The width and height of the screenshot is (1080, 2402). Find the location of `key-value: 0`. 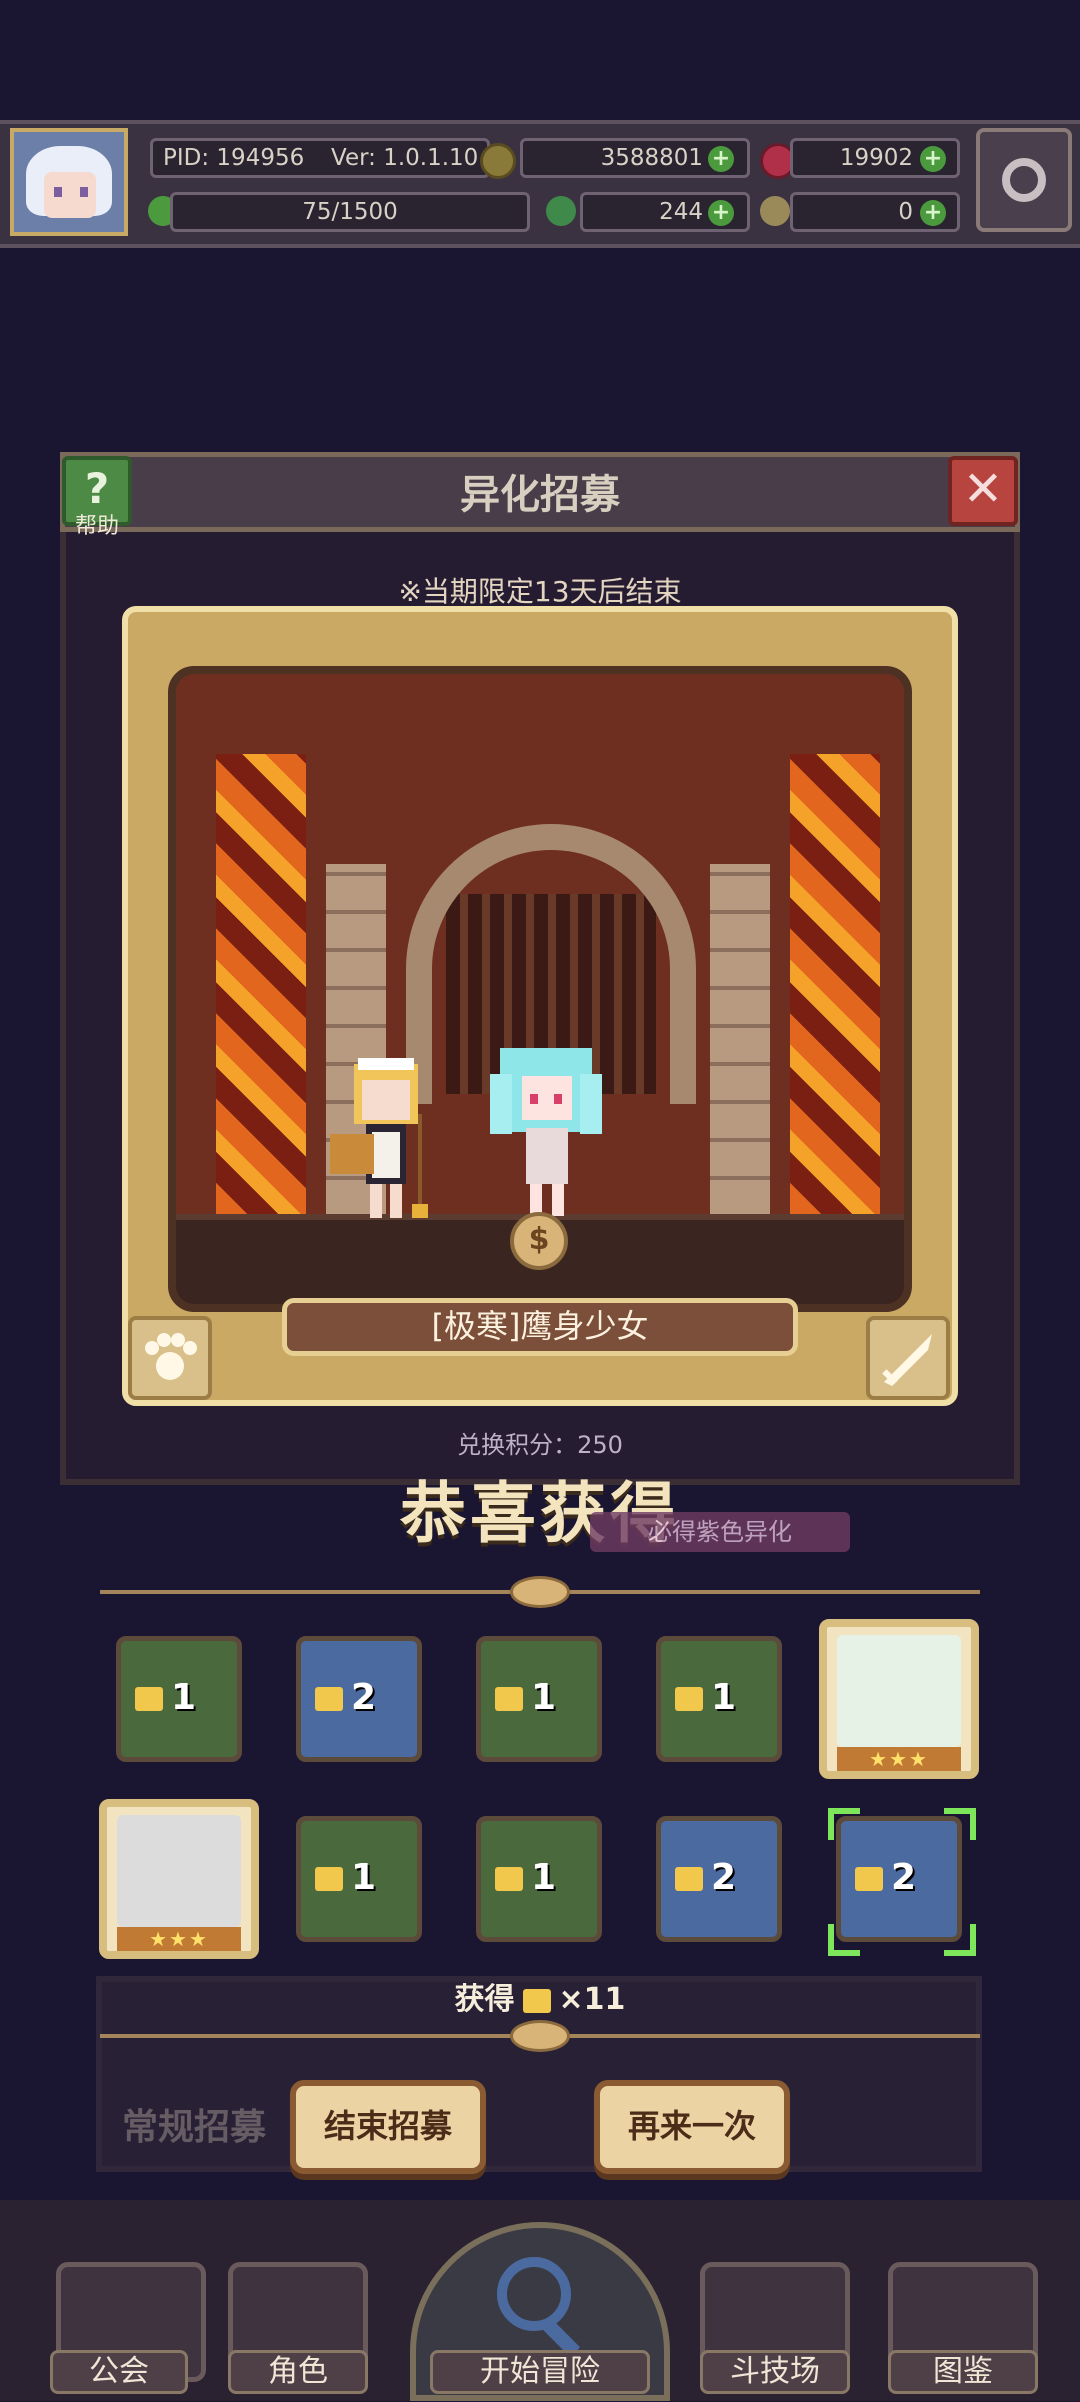

key-value: 0 is located at coordinates (905, 212).